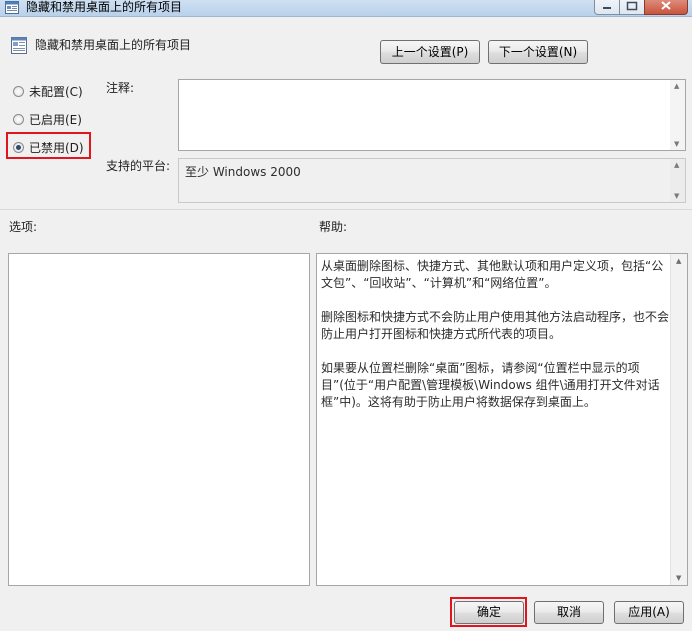 This screenshot has width=692, height=631. I want to click on platform-scrollbar: ▲ ▼, so click(677, 180).